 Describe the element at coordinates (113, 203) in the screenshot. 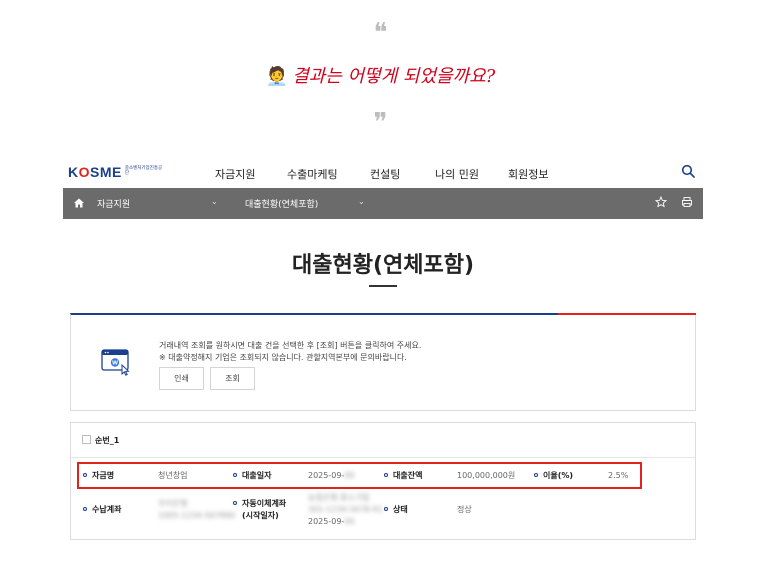

I see `breadcrumb-fund-support: 자금지원` at that location.